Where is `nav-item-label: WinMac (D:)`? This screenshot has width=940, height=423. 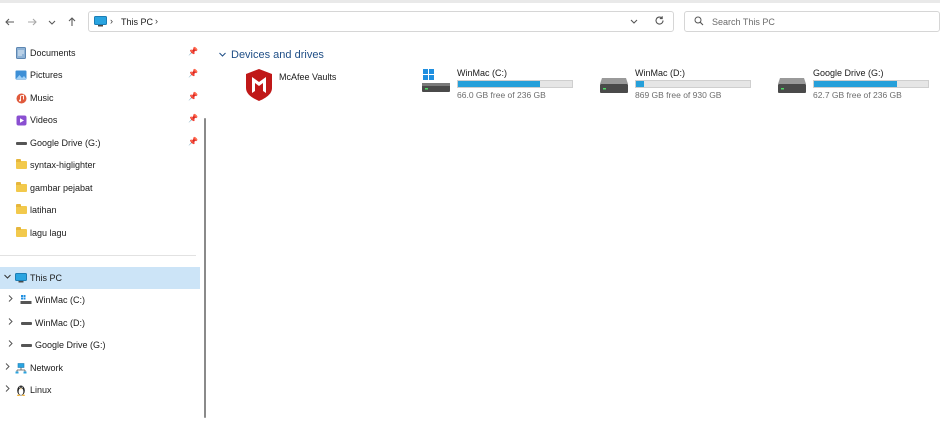 nav-item-label: WinMac (D:) is located at coordinates (60, 323).